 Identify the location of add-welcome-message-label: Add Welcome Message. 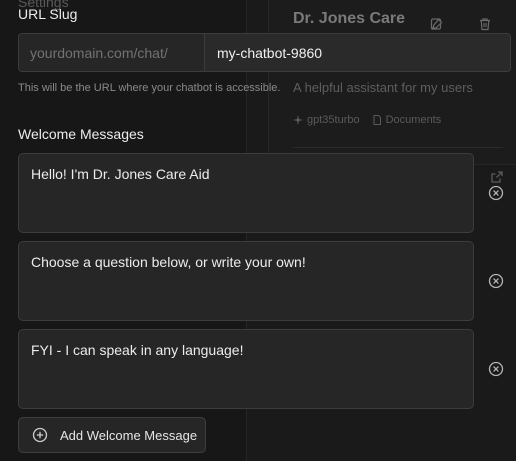
(129, 435).